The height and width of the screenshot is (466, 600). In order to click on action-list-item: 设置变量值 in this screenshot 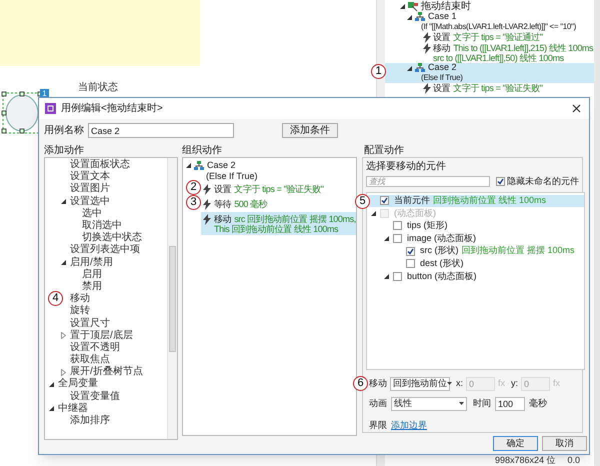, I will do `click(95, 396)`.